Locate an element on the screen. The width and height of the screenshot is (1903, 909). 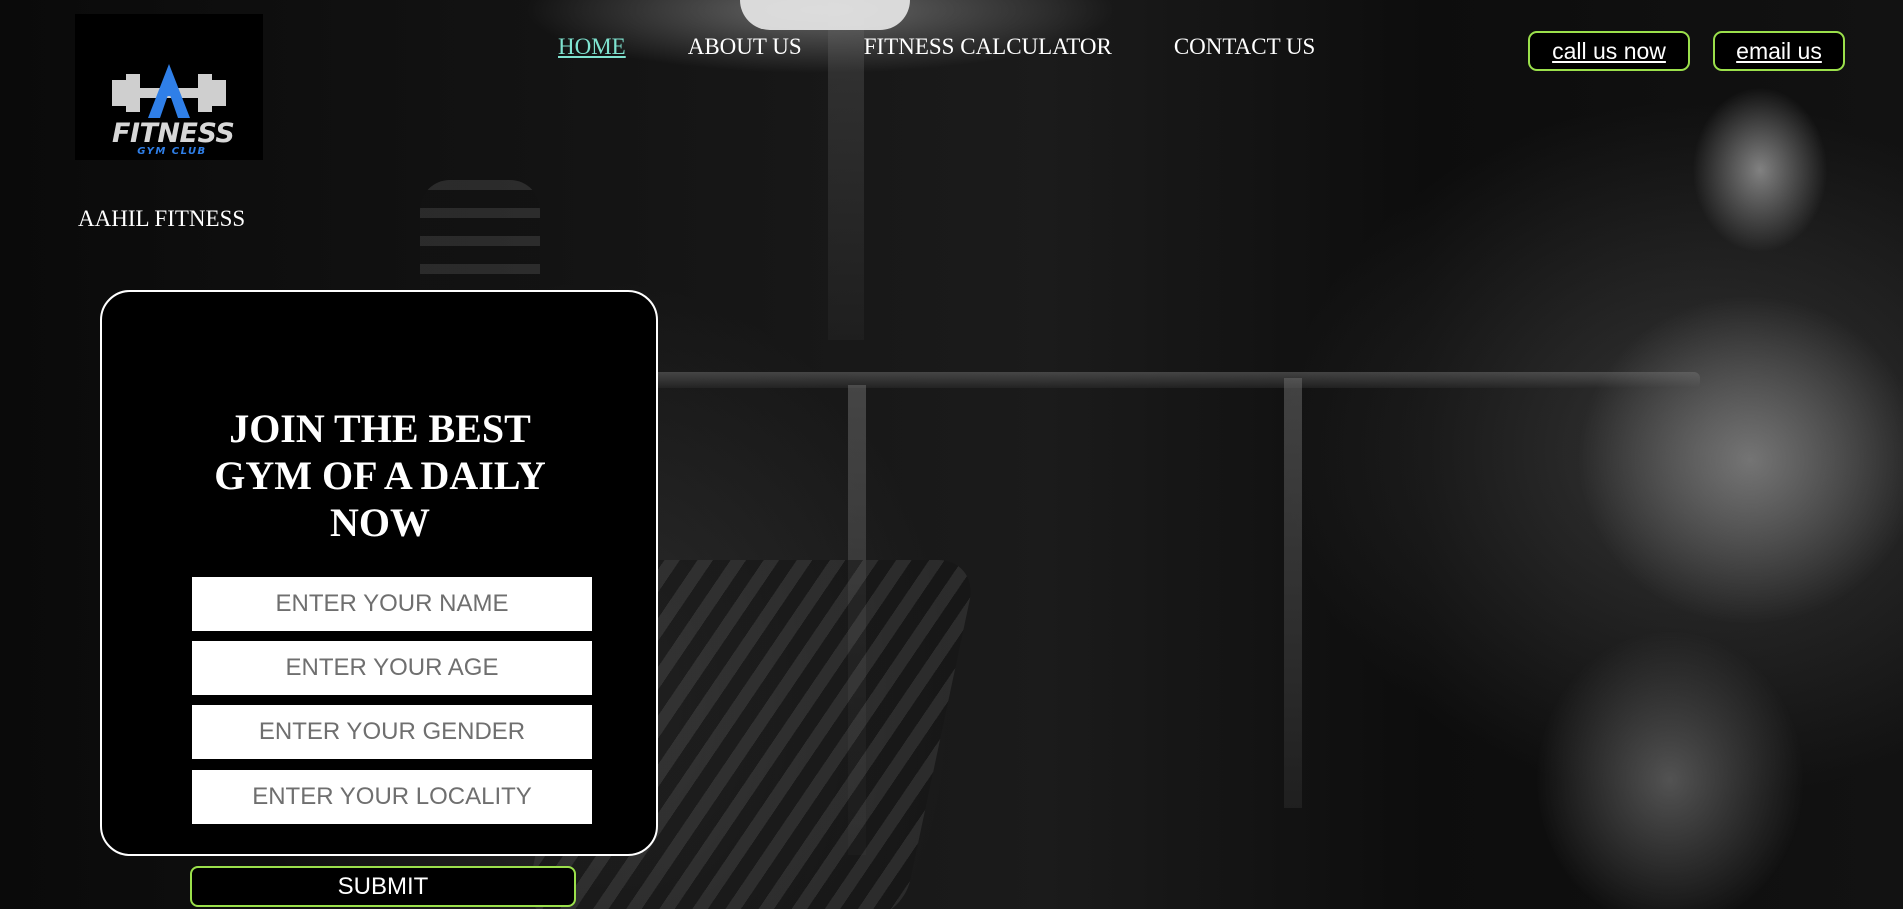
logo-subtext: GYM CLUB is located at coordinates (172, 151).